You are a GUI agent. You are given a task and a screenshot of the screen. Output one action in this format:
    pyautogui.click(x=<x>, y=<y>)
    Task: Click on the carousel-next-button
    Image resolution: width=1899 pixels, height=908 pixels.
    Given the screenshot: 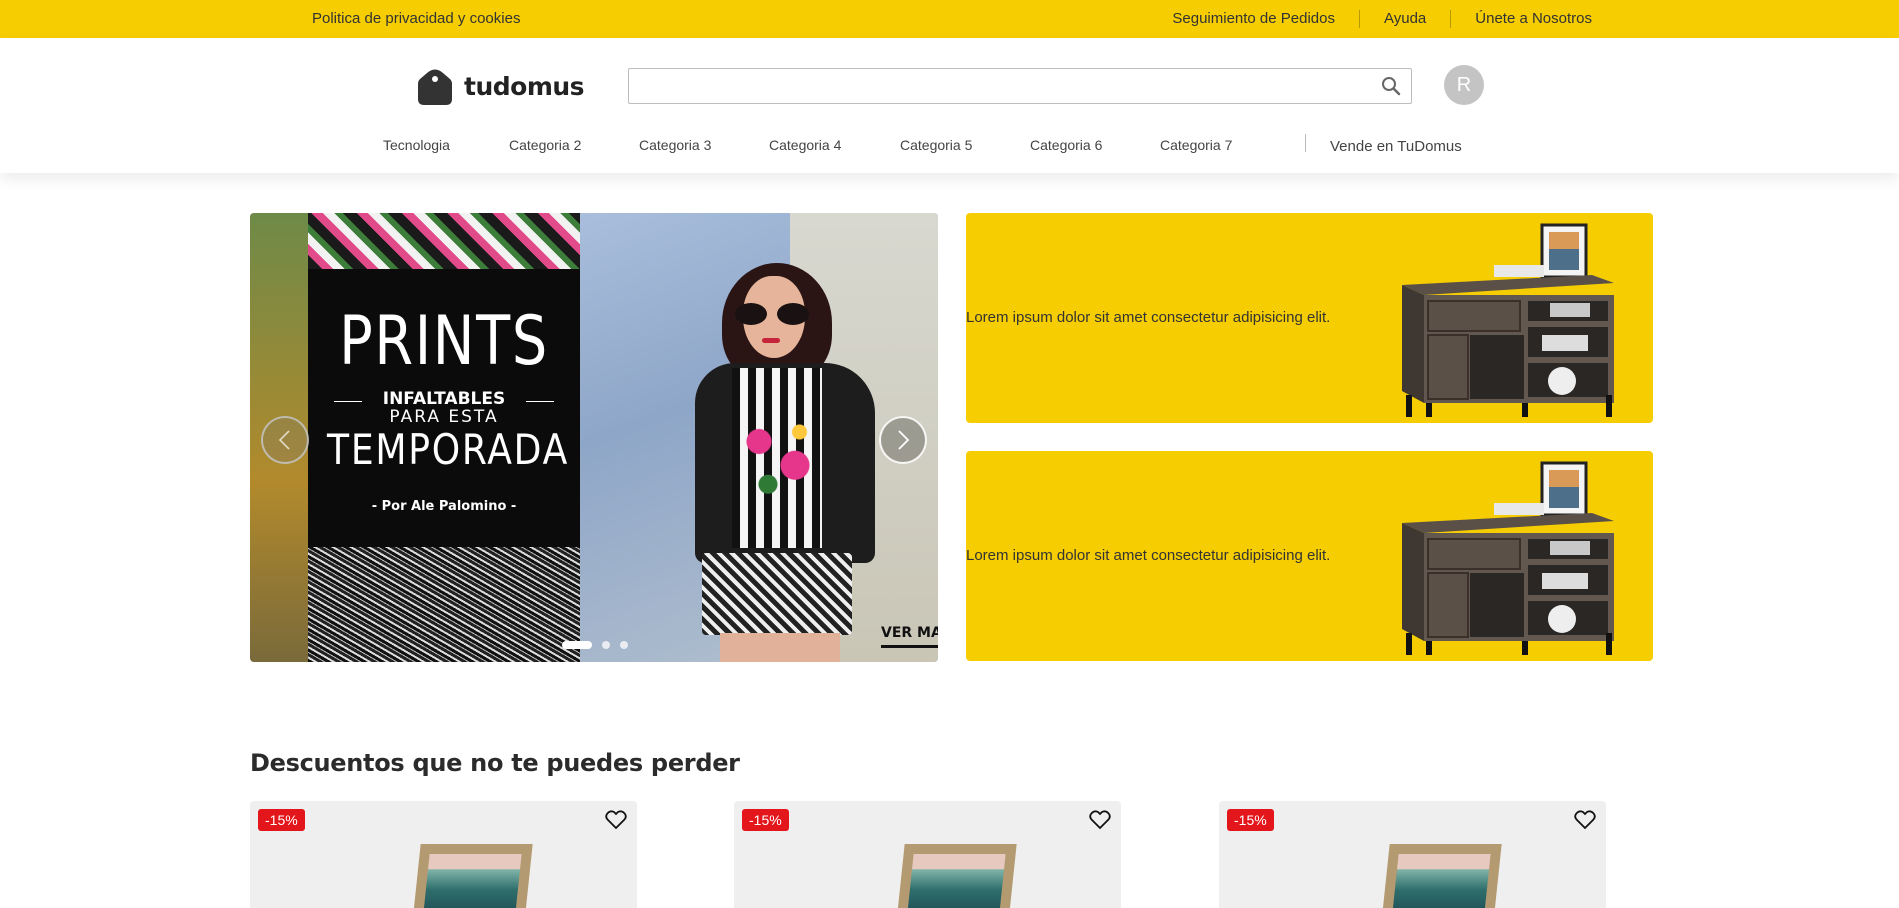 What is the action you would take?
    pyautogui.click(x=903, y=440)
    